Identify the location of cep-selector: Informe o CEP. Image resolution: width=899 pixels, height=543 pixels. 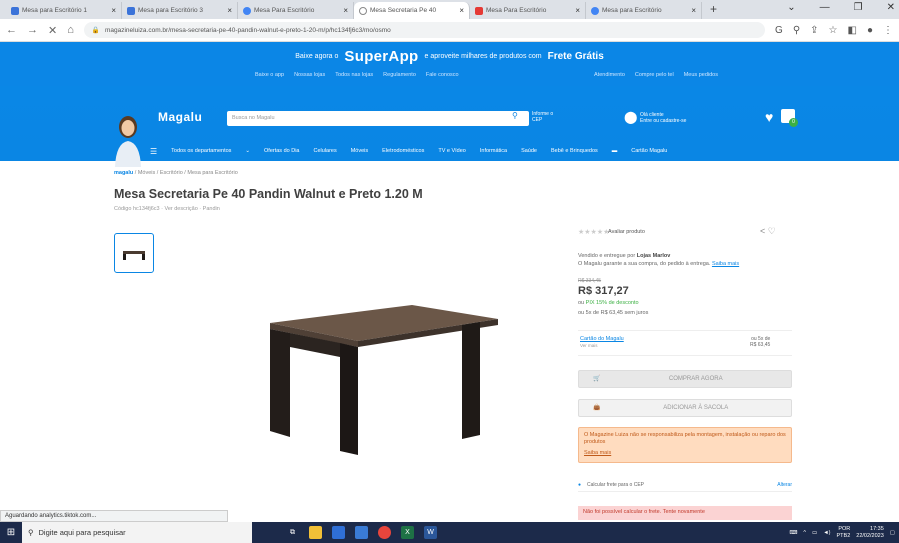
(542, 117).